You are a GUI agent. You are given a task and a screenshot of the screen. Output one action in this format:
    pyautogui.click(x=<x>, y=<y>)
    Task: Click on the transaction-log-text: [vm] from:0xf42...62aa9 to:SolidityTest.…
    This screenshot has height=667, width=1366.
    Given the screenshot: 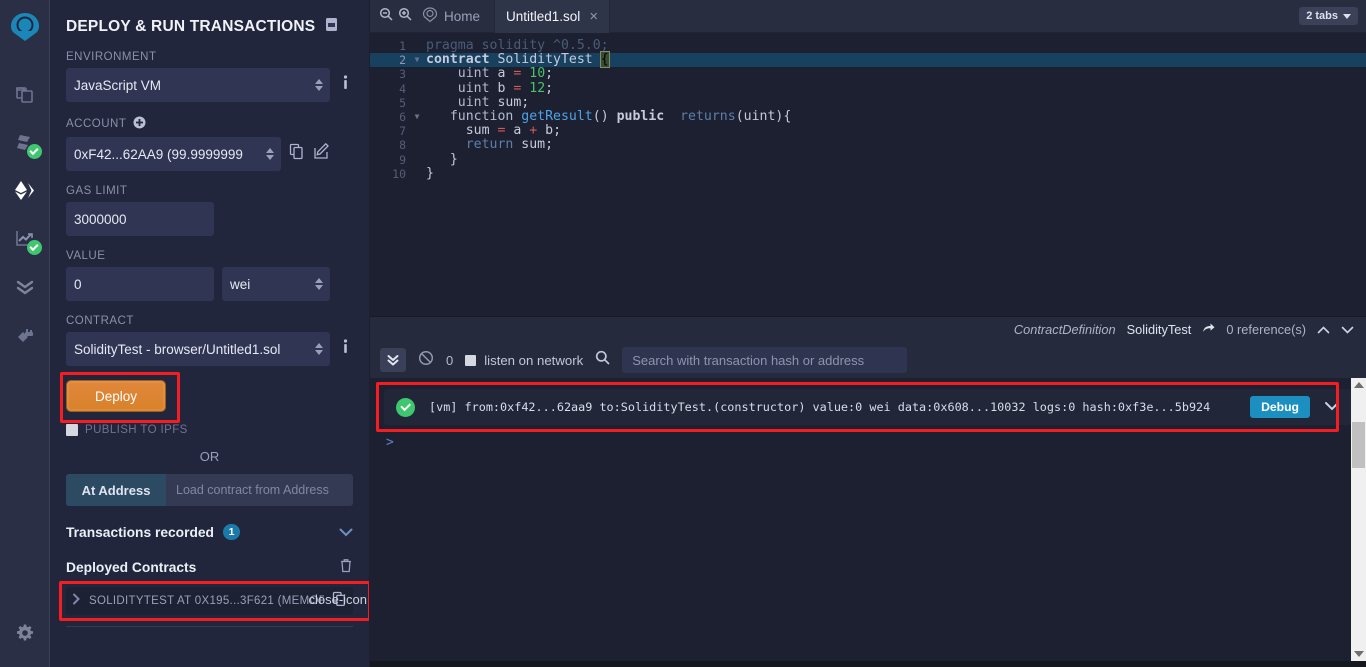 What is the action you would take?
    pyautogui.click(x=820, y=407)
    